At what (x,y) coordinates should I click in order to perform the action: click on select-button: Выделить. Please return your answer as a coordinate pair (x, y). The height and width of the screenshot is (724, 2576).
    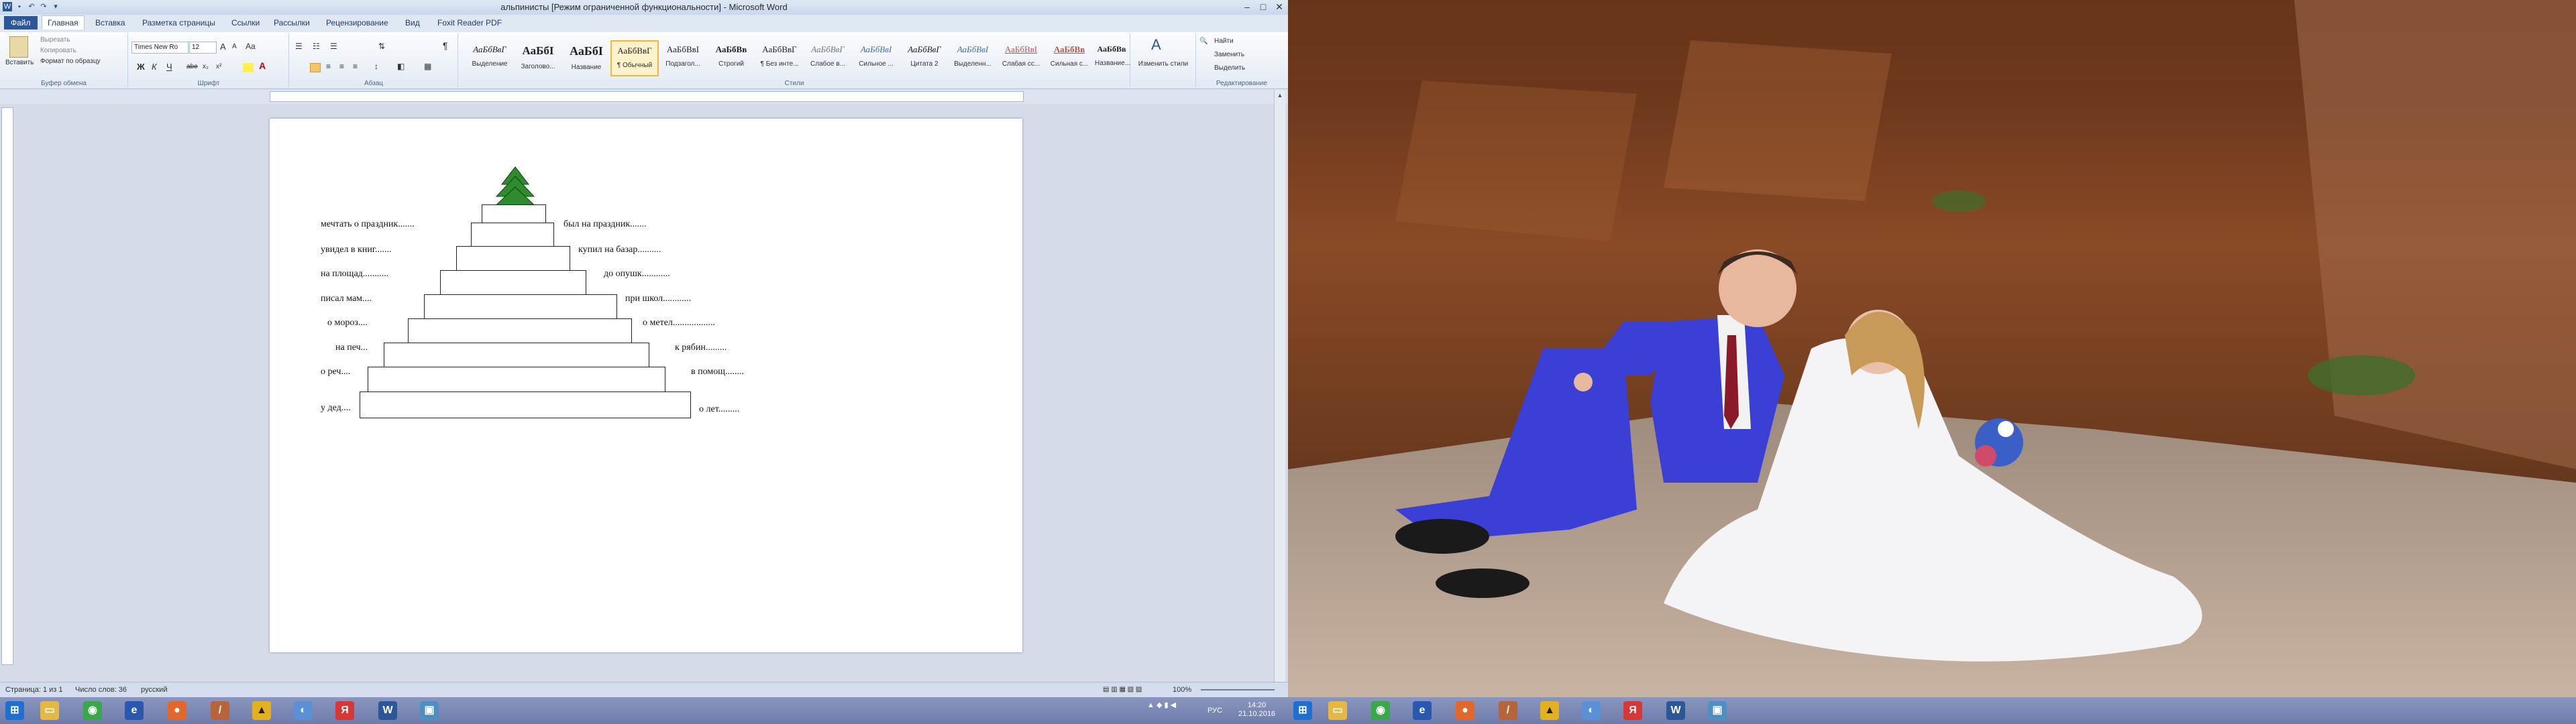
    Looking at the image, I should click on (1229, 68).